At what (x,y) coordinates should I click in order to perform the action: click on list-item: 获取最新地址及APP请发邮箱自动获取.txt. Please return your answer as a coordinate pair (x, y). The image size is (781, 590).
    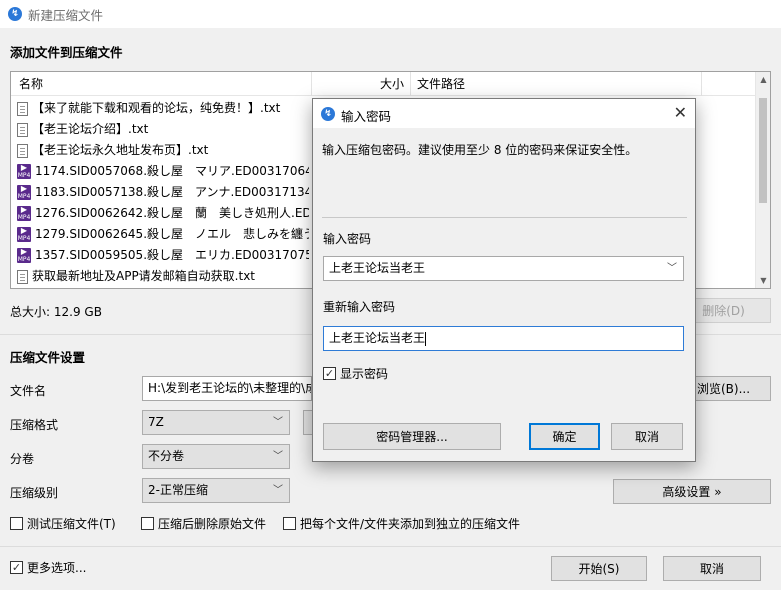
    Looking at the image, I should click on (160, 276).